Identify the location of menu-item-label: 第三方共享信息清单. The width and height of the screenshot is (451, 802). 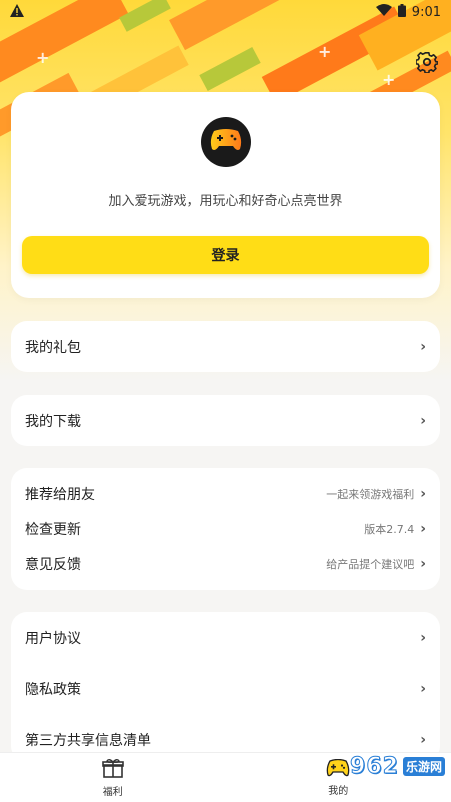
(88, 740).